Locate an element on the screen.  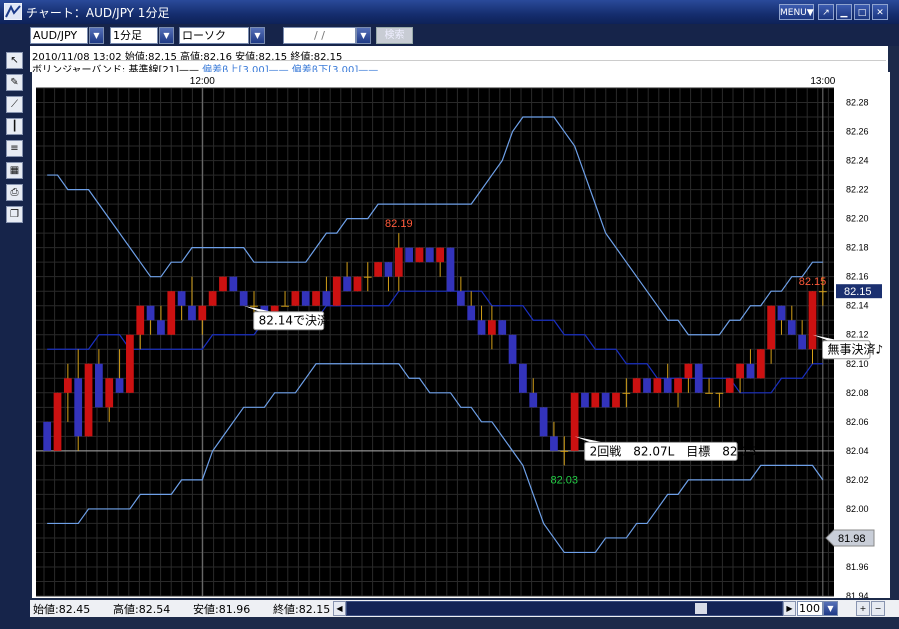
chart-type-dropdown-icon: ▼ is located at coordinates (257, 35).